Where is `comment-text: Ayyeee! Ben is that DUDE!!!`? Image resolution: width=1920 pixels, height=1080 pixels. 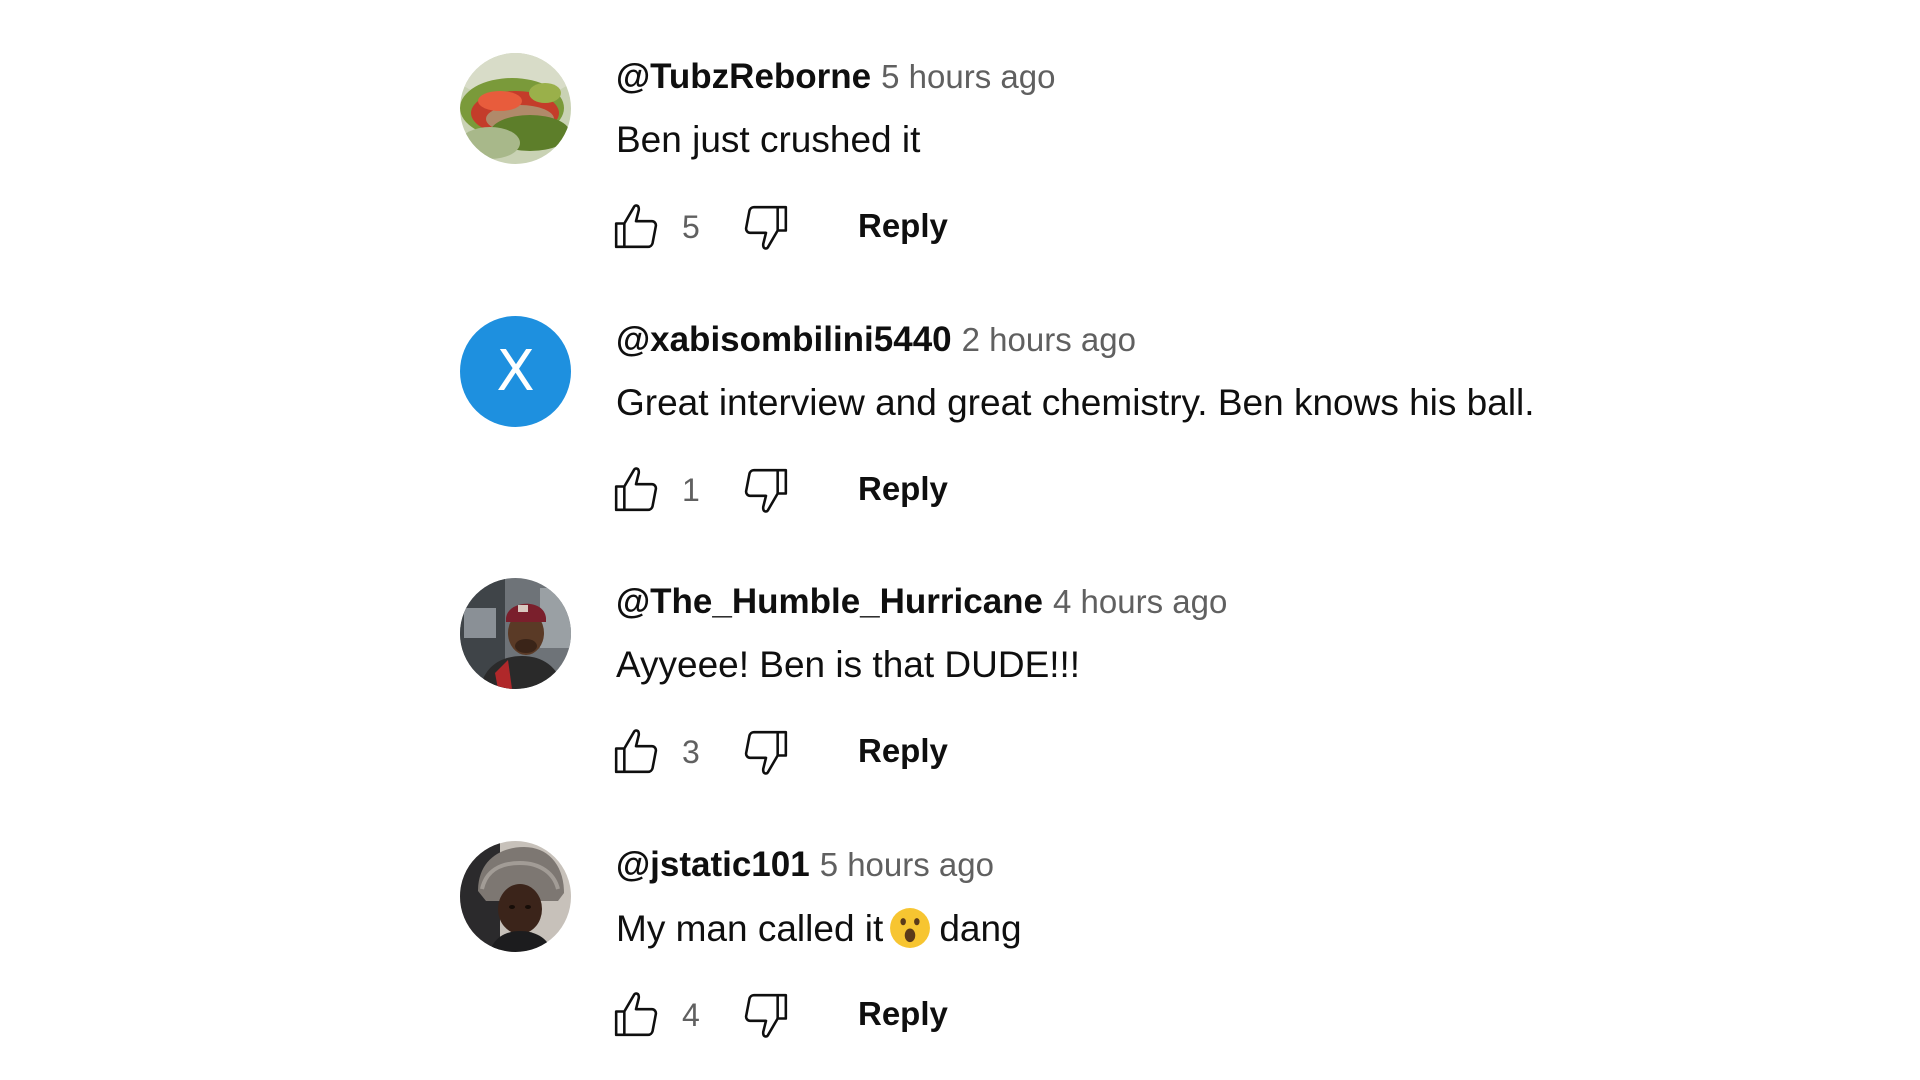 comment-text: Ayyeee! Ben is that DUDE!!! is located at coordinates (848, 664).